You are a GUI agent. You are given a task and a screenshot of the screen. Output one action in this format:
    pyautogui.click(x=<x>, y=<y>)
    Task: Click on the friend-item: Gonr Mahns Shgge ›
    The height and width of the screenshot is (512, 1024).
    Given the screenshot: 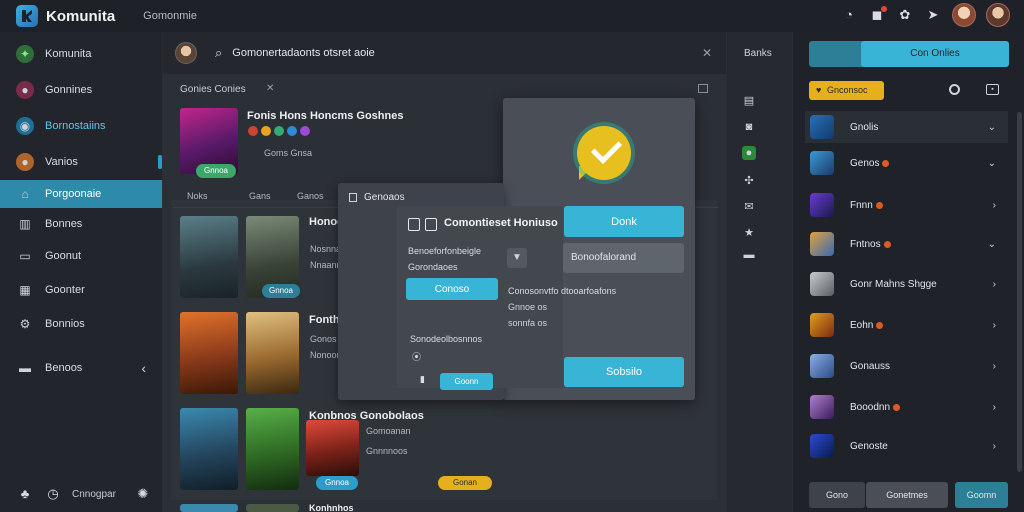 What is the action you would take?
    pyautogui.click(x=906, y=284)
    